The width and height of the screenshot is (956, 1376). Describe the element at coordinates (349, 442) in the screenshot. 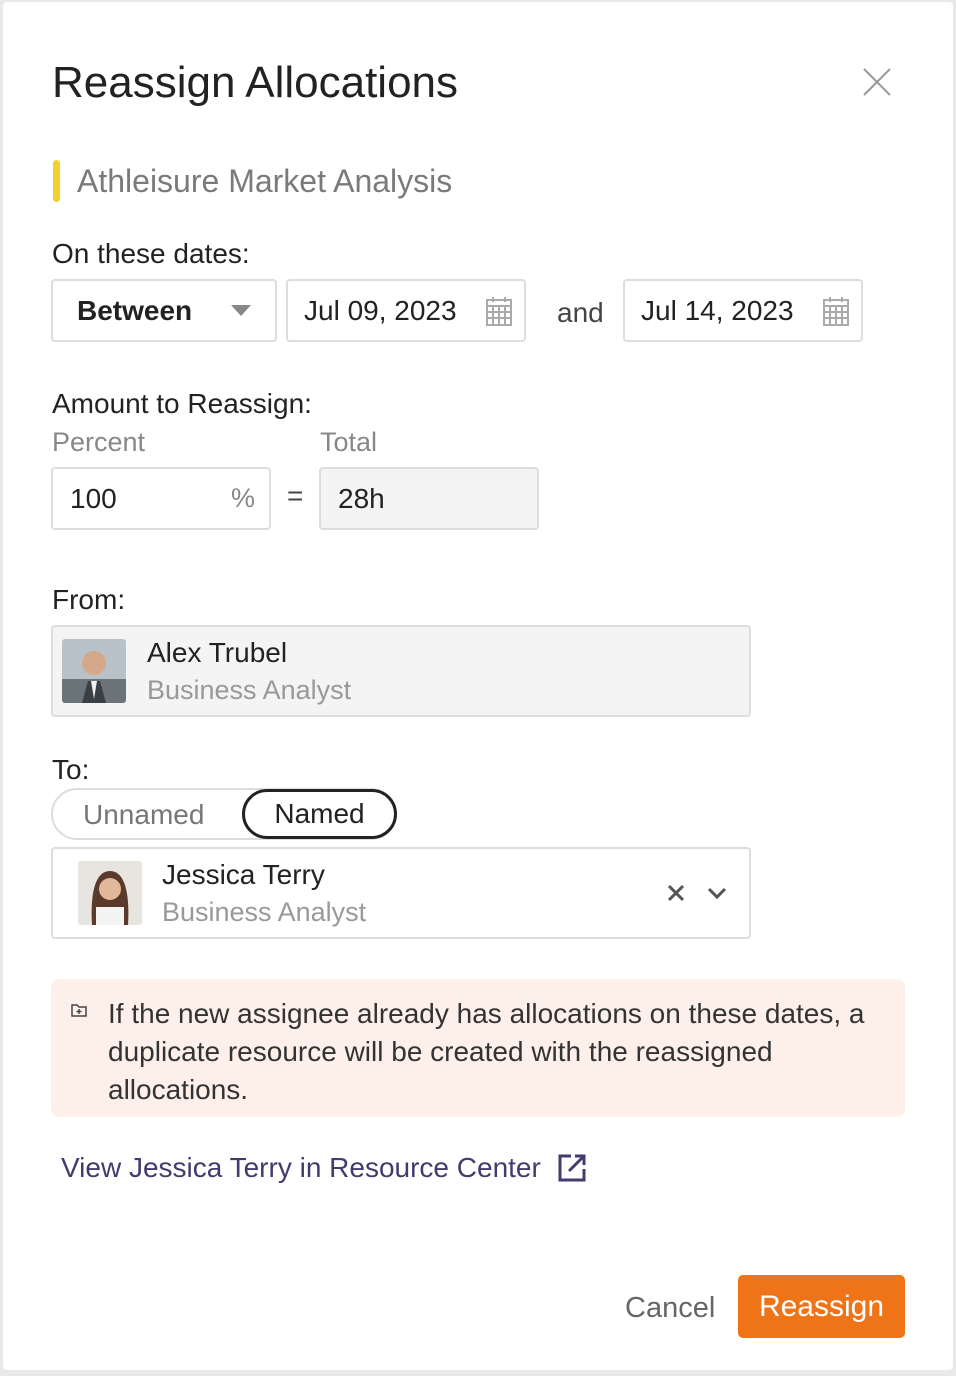

I see `total-label: Total` at that location.